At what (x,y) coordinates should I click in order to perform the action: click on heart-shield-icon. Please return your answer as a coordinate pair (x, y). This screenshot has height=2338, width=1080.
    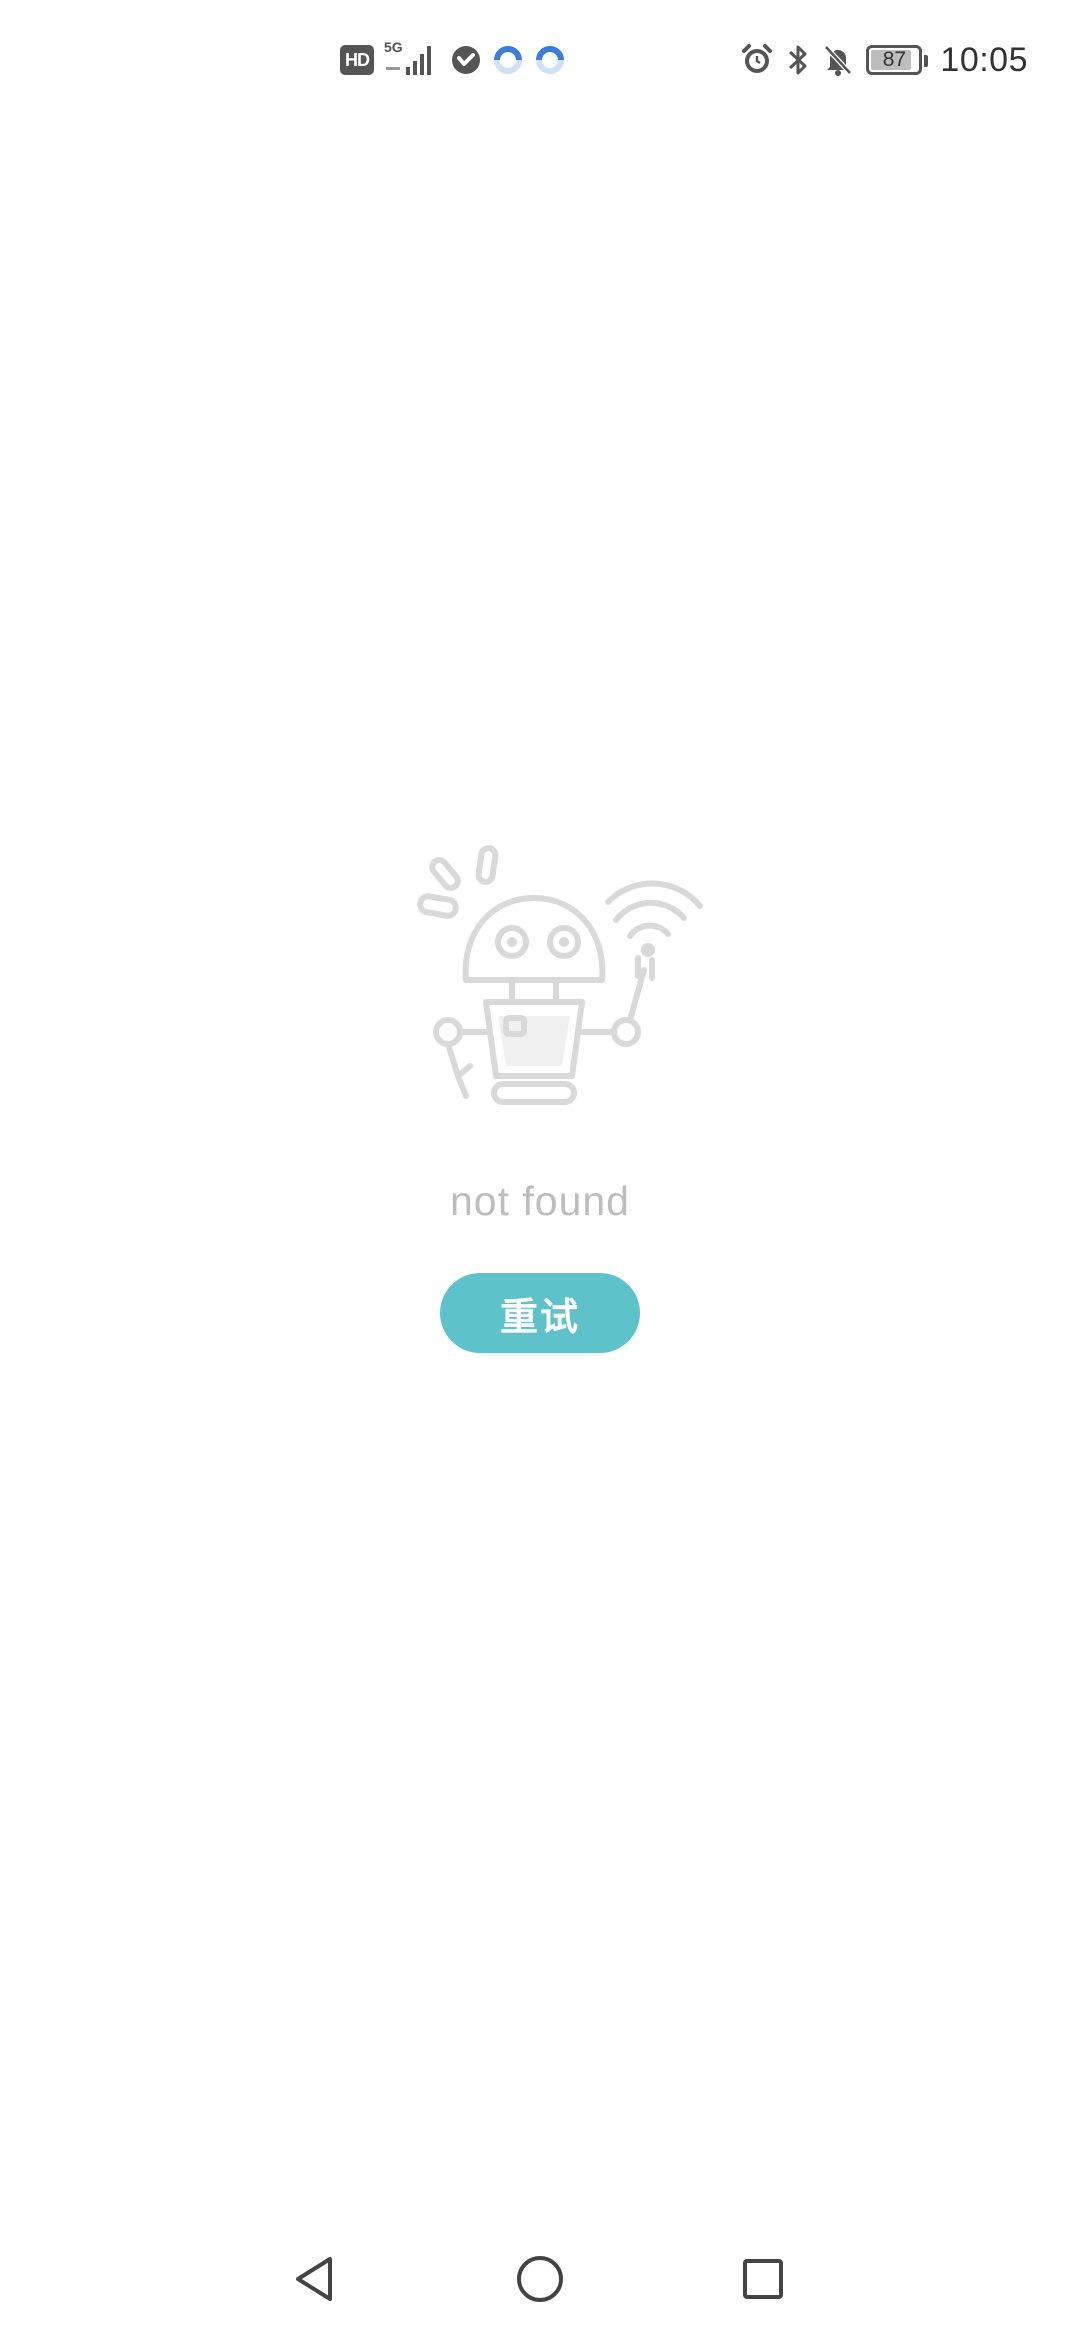
    Looking at the image, I should click on (466, 60).